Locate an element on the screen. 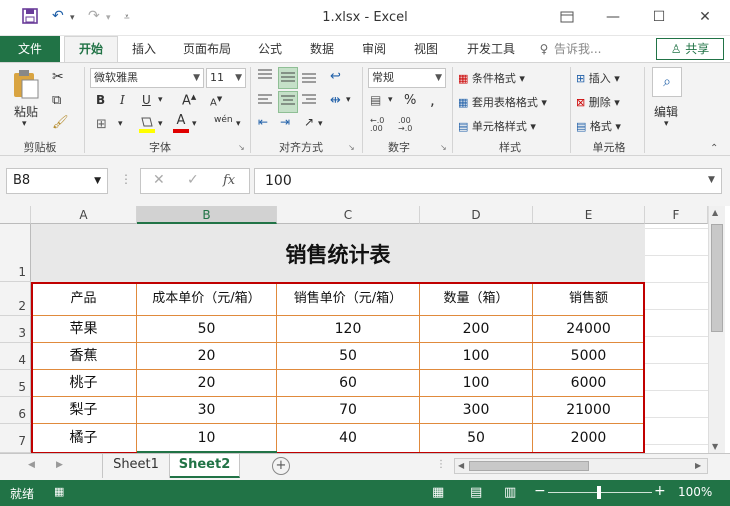 The height and width of the screenshot is (506, 730). ribbon-display-options-icon is located at coordinates (567, 17).